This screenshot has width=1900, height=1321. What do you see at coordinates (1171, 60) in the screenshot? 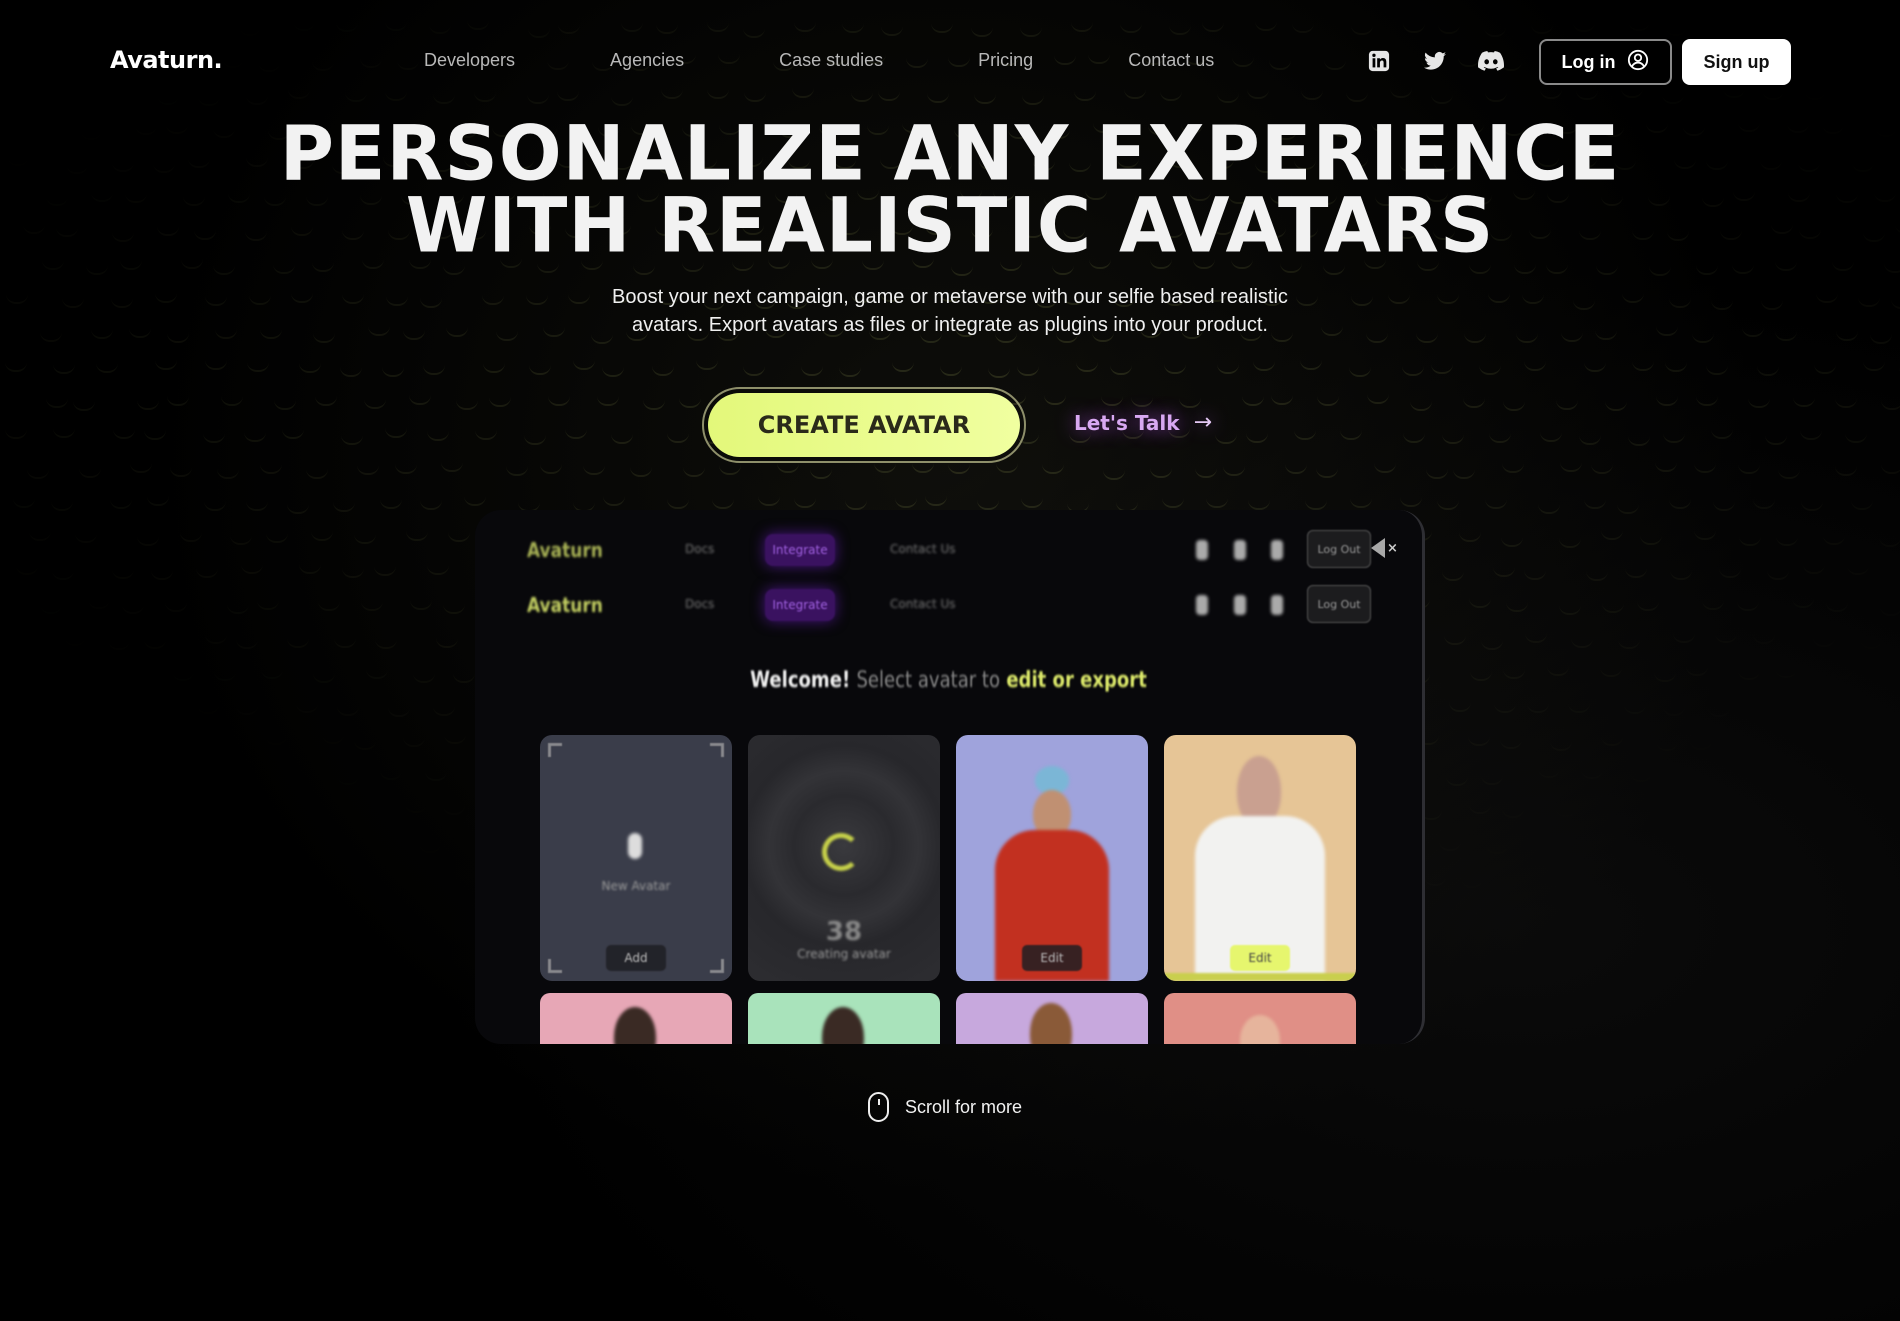
I see `nav-link-contact-us: Contact us` at bounding box center [1171, 60].